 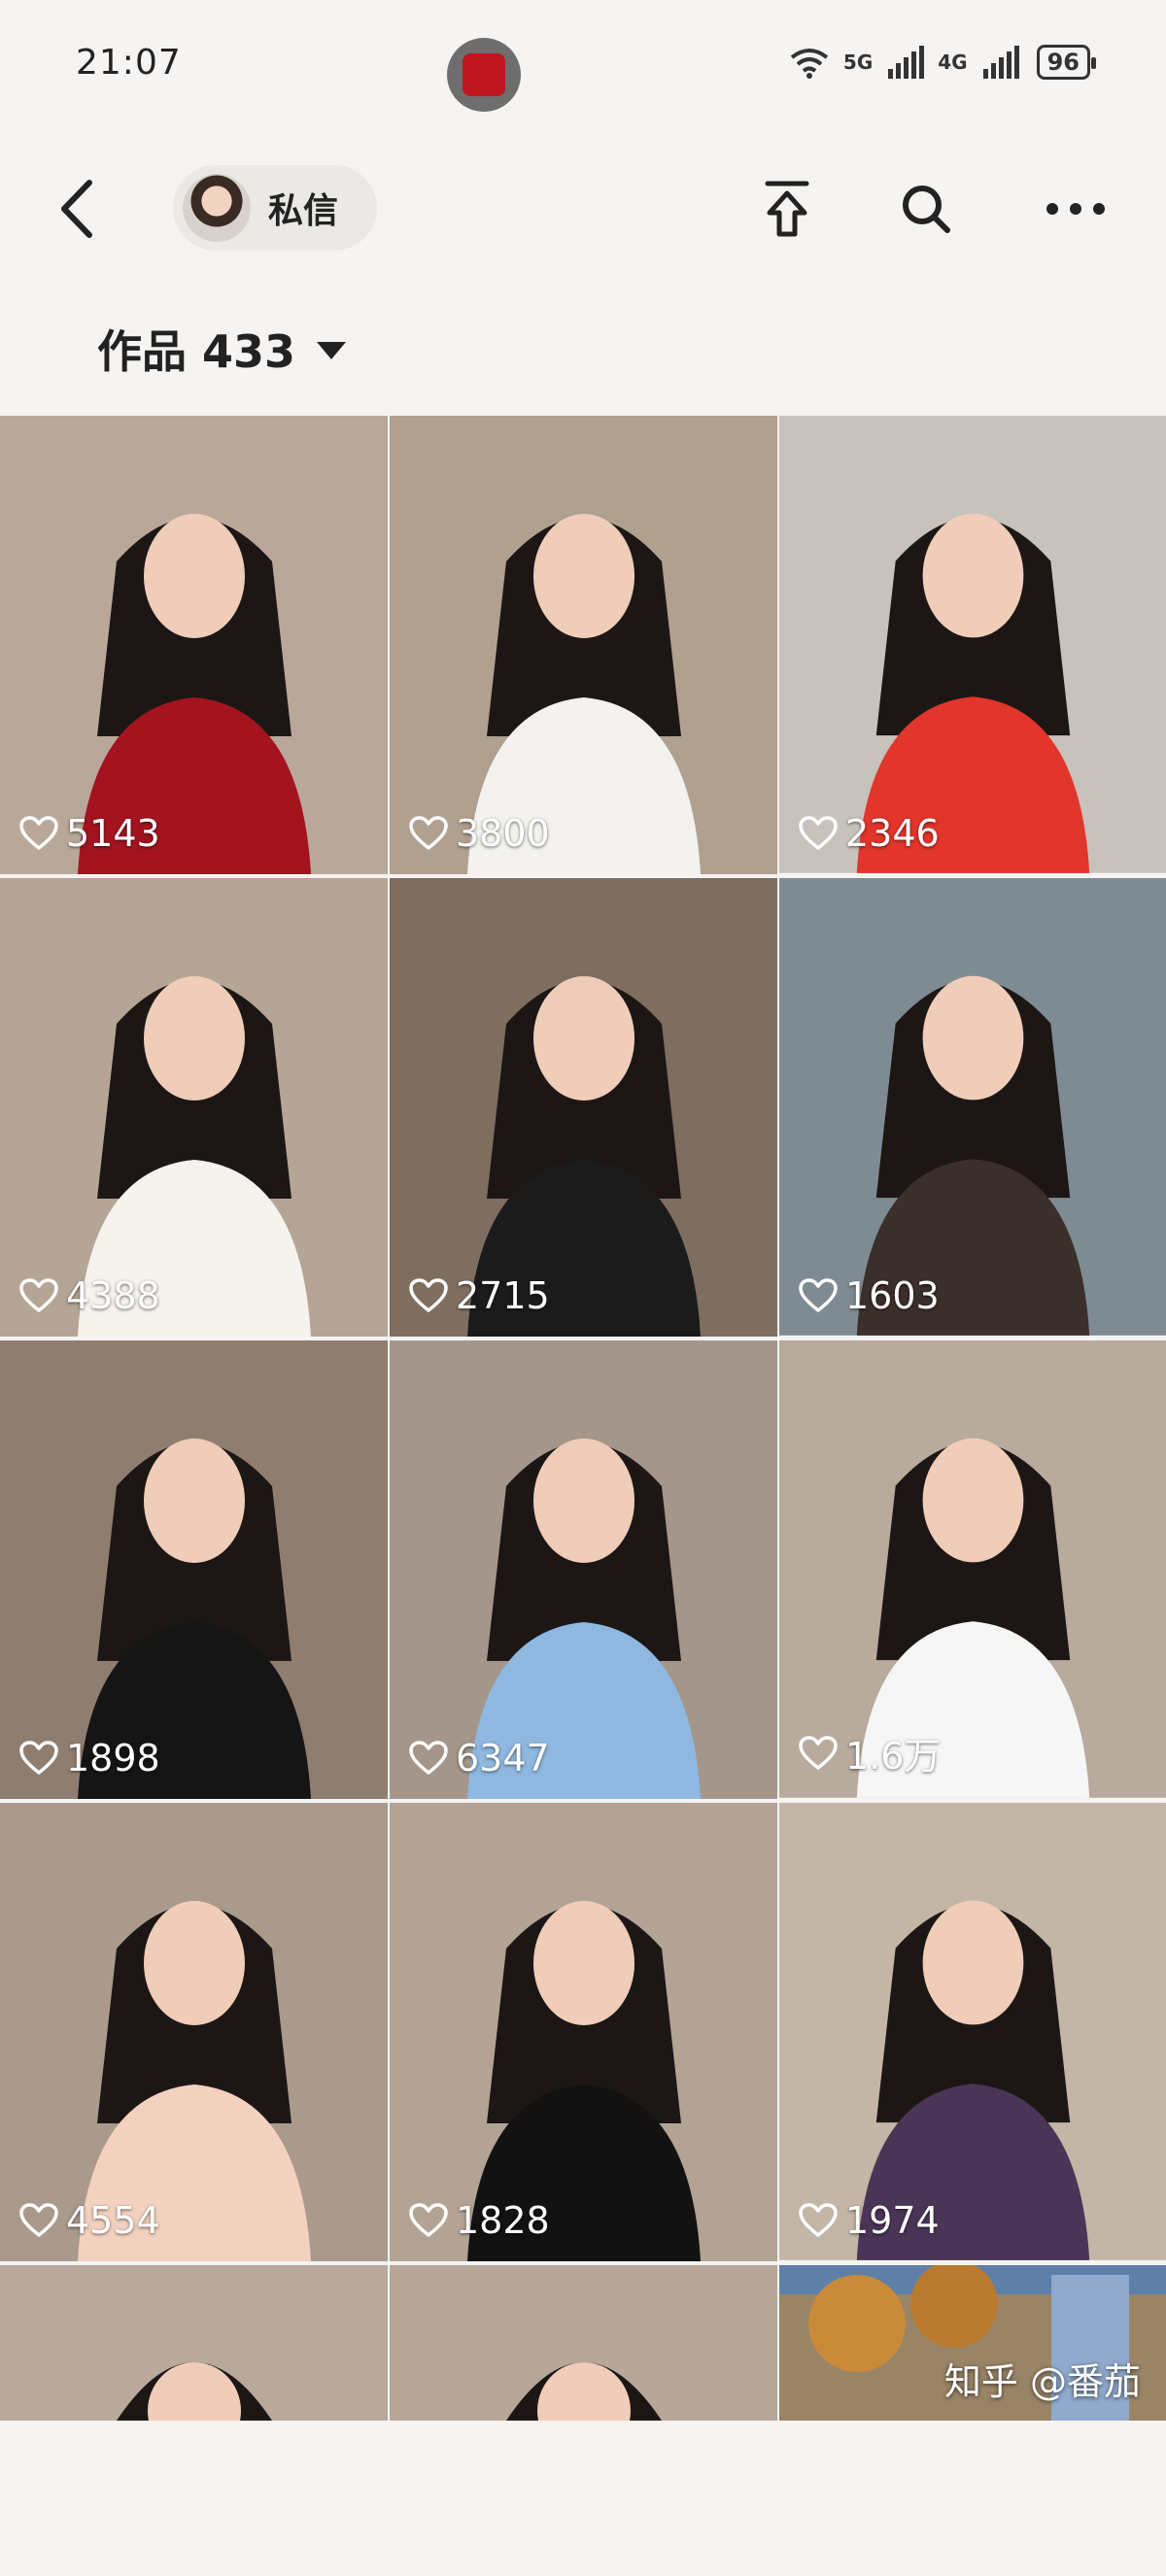 I want to click on like-count: 3800, so click(x=479, y=833).